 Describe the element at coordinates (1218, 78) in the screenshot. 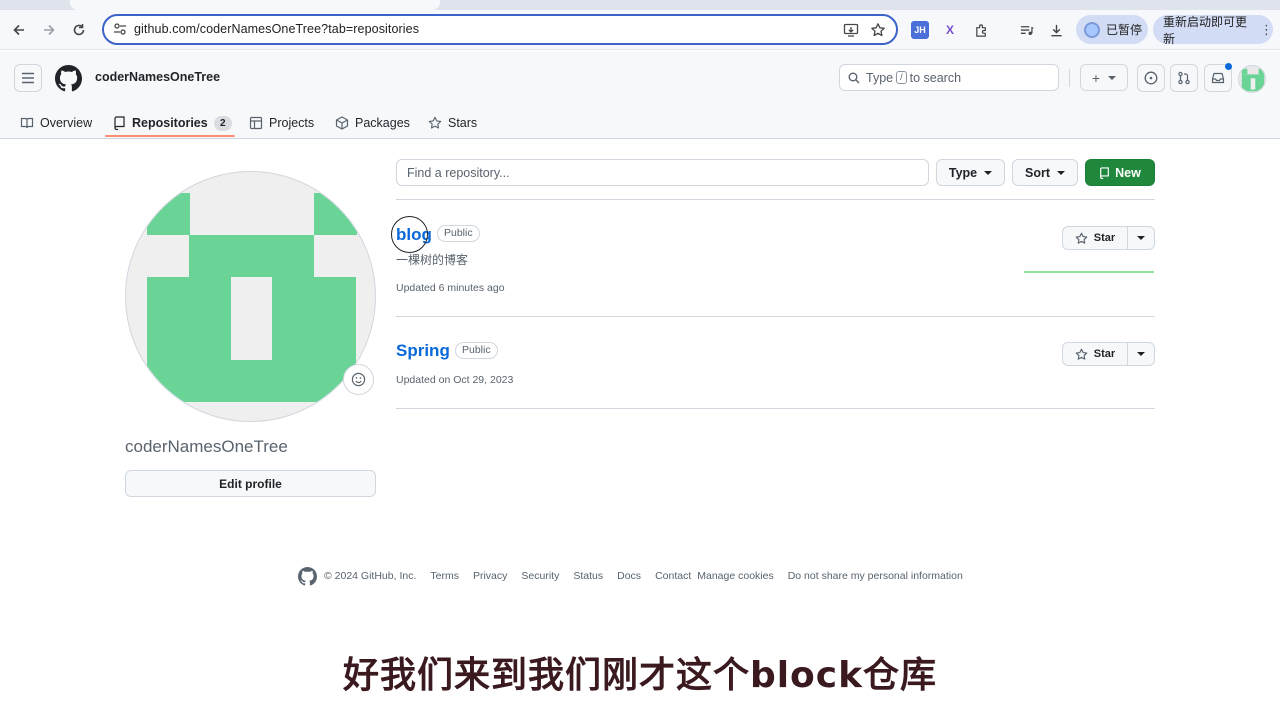

I see `inbox-icon` at that location.